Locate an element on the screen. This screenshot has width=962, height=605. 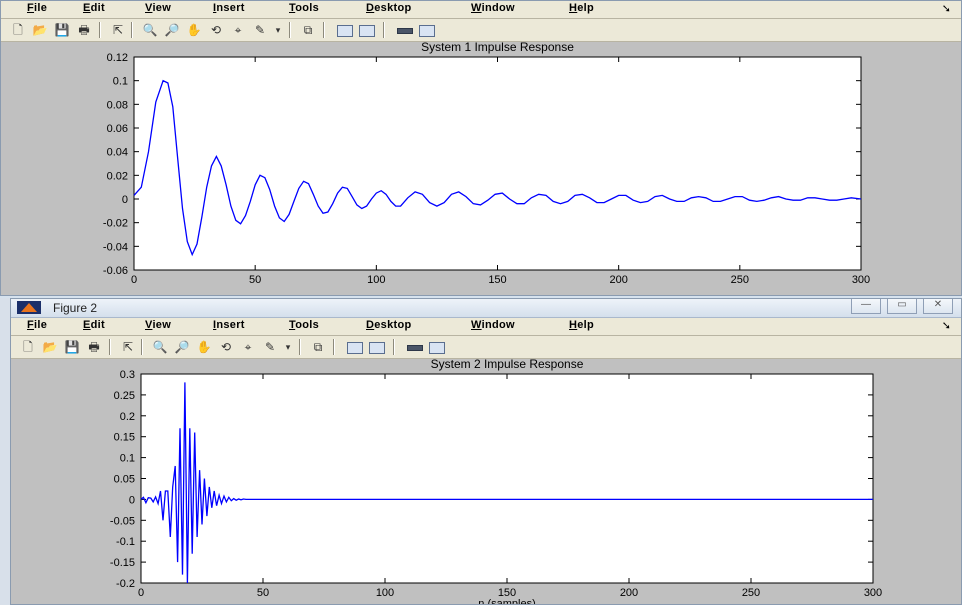
y-tick-label: 0.25 is located at coordinates (124, 396).